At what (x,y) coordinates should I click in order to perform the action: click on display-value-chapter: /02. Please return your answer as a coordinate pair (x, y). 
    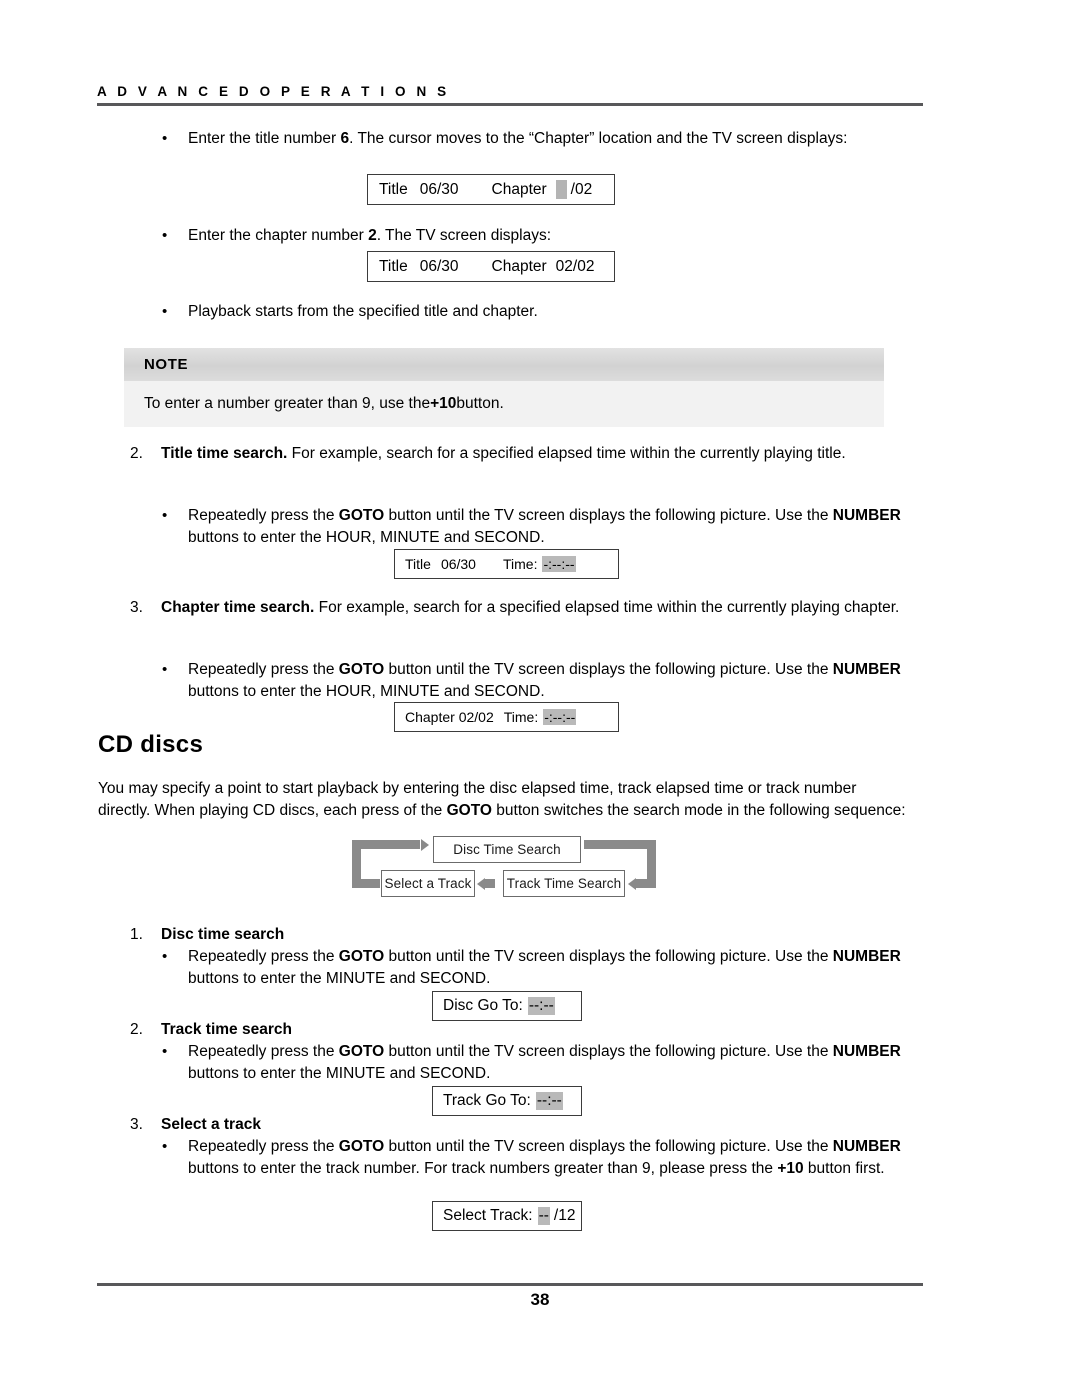
    Looking at the image, I should click on (581, 189).